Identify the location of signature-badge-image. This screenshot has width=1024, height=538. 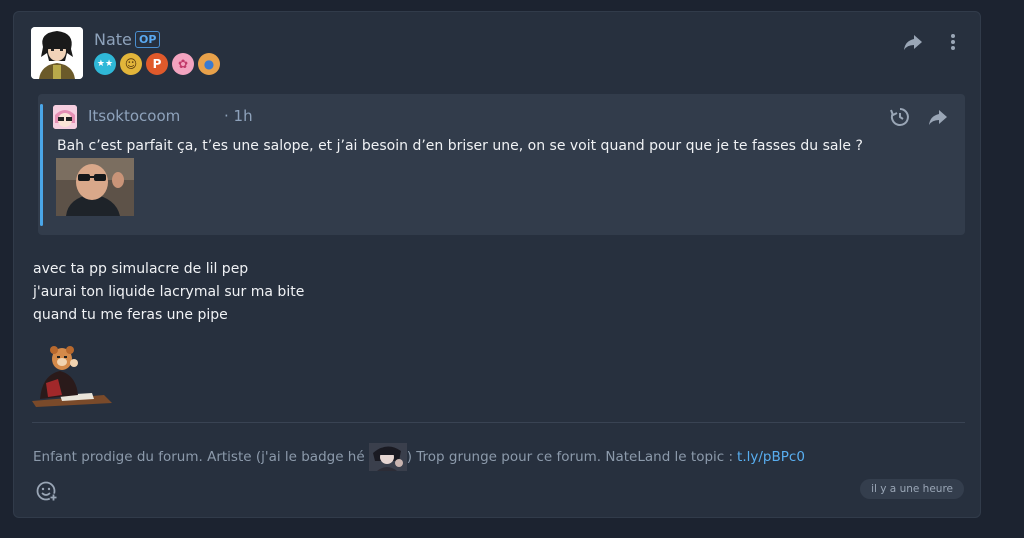
(387, 457).